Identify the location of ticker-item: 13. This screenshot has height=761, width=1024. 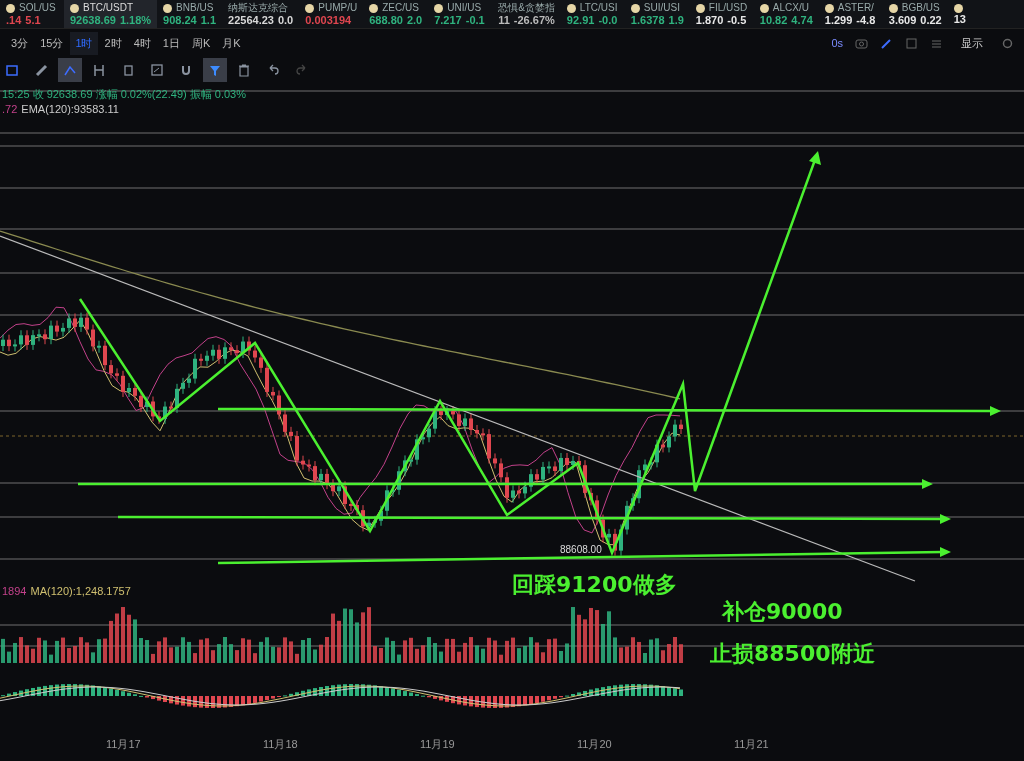
(979, 14).